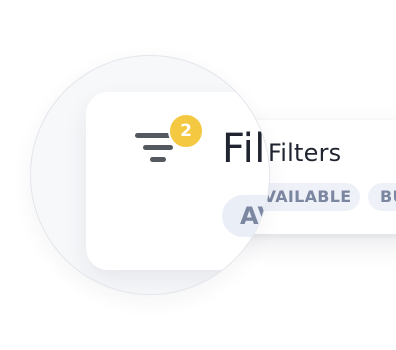 The width and height of the screenshot is (396, 350). I want to click on filters-title: Filters, so click(305, 153).